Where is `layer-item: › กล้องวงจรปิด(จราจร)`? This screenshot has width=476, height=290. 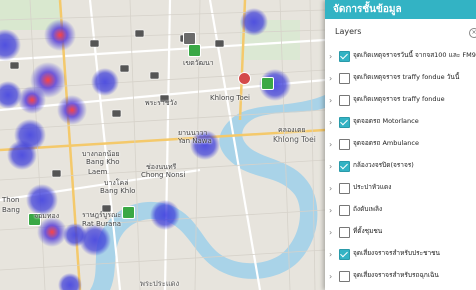
layer-item: › กล้องวงจรปิด(จราจร) is located at coordinates (400, 167).